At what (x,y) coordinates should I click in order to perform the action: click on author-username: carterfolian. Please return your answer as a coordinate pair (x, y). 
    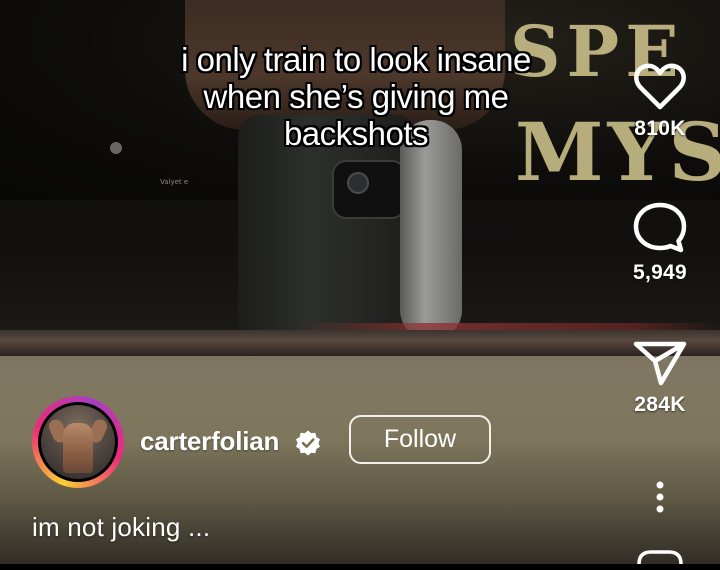
    Looking at the image, I should click on (209, 441).